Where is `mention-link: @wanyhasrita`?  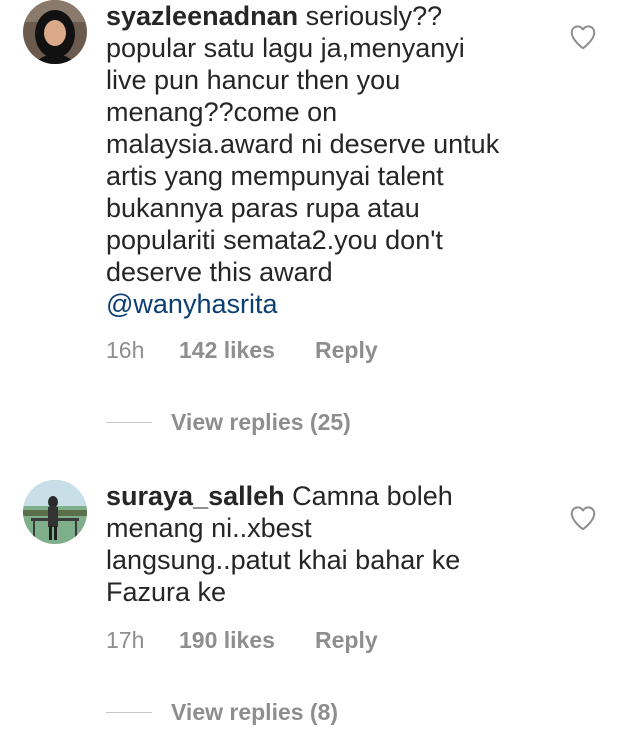 mention-link: @wanyhasrita is located at coordinates (191, 304).